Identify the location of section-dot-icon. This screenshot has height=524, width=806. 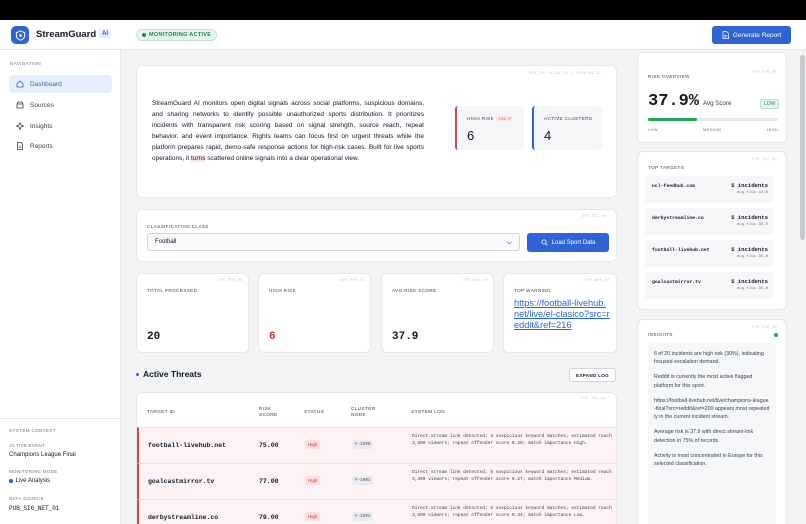
(137, 374).